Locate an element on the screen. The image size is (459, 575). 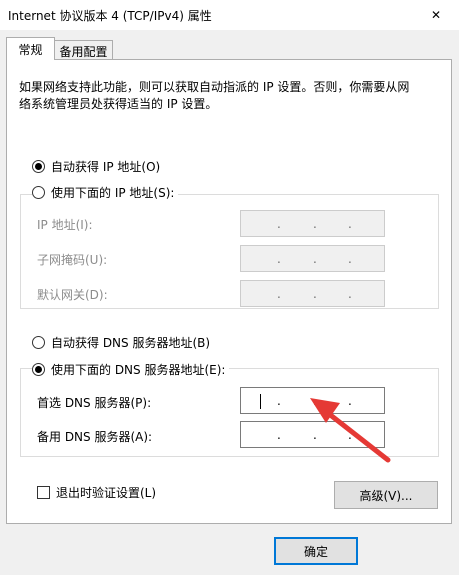
radio-manual-dns: 使用下面的 DNS 服务器地址(E): is located at coordinates (131, 369).